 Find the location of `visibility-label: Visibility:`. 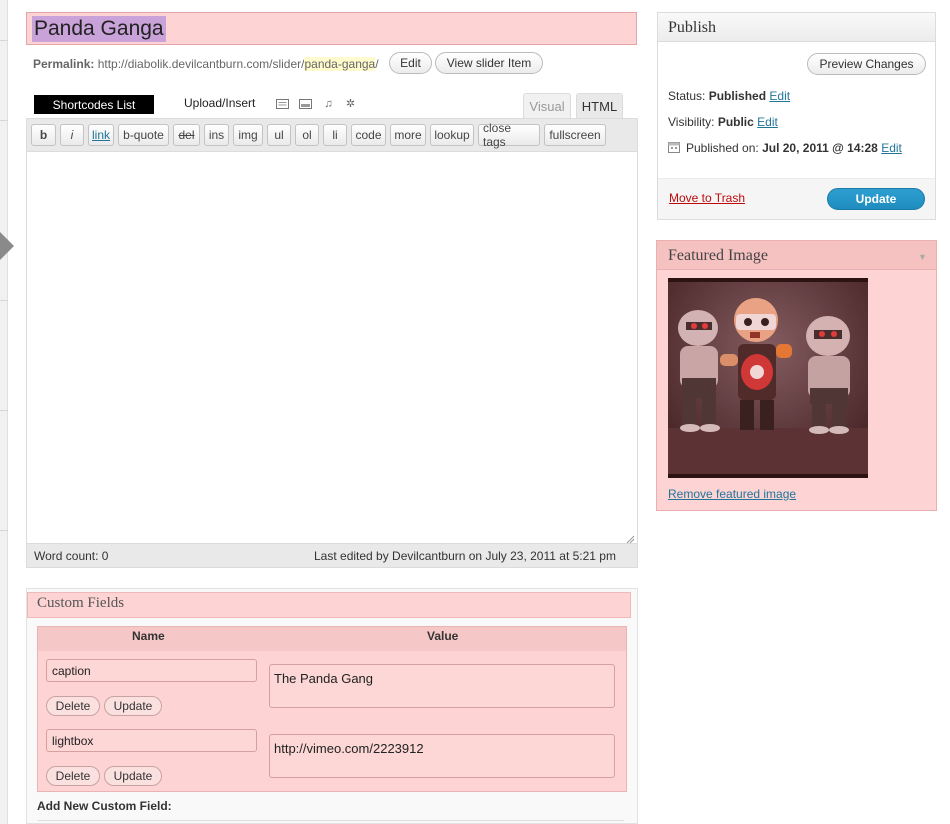

visibility-label: Visibility: is located at coordinates (691, 122).